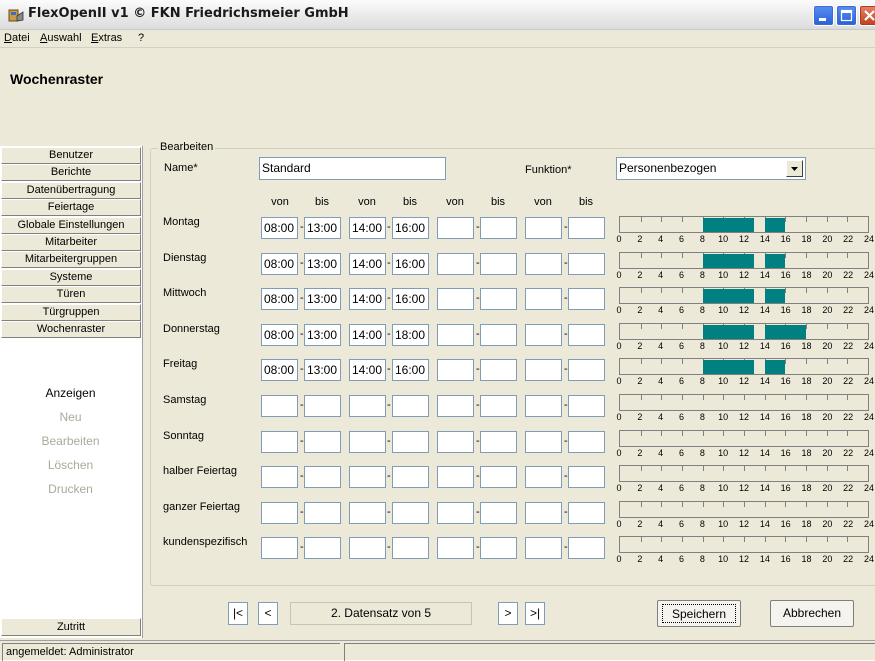  What do you see at coordinates (367, 370) in the screenshot?
I see `time-input-freitag-von-2: 14:00` at bounding box center [367, 370].